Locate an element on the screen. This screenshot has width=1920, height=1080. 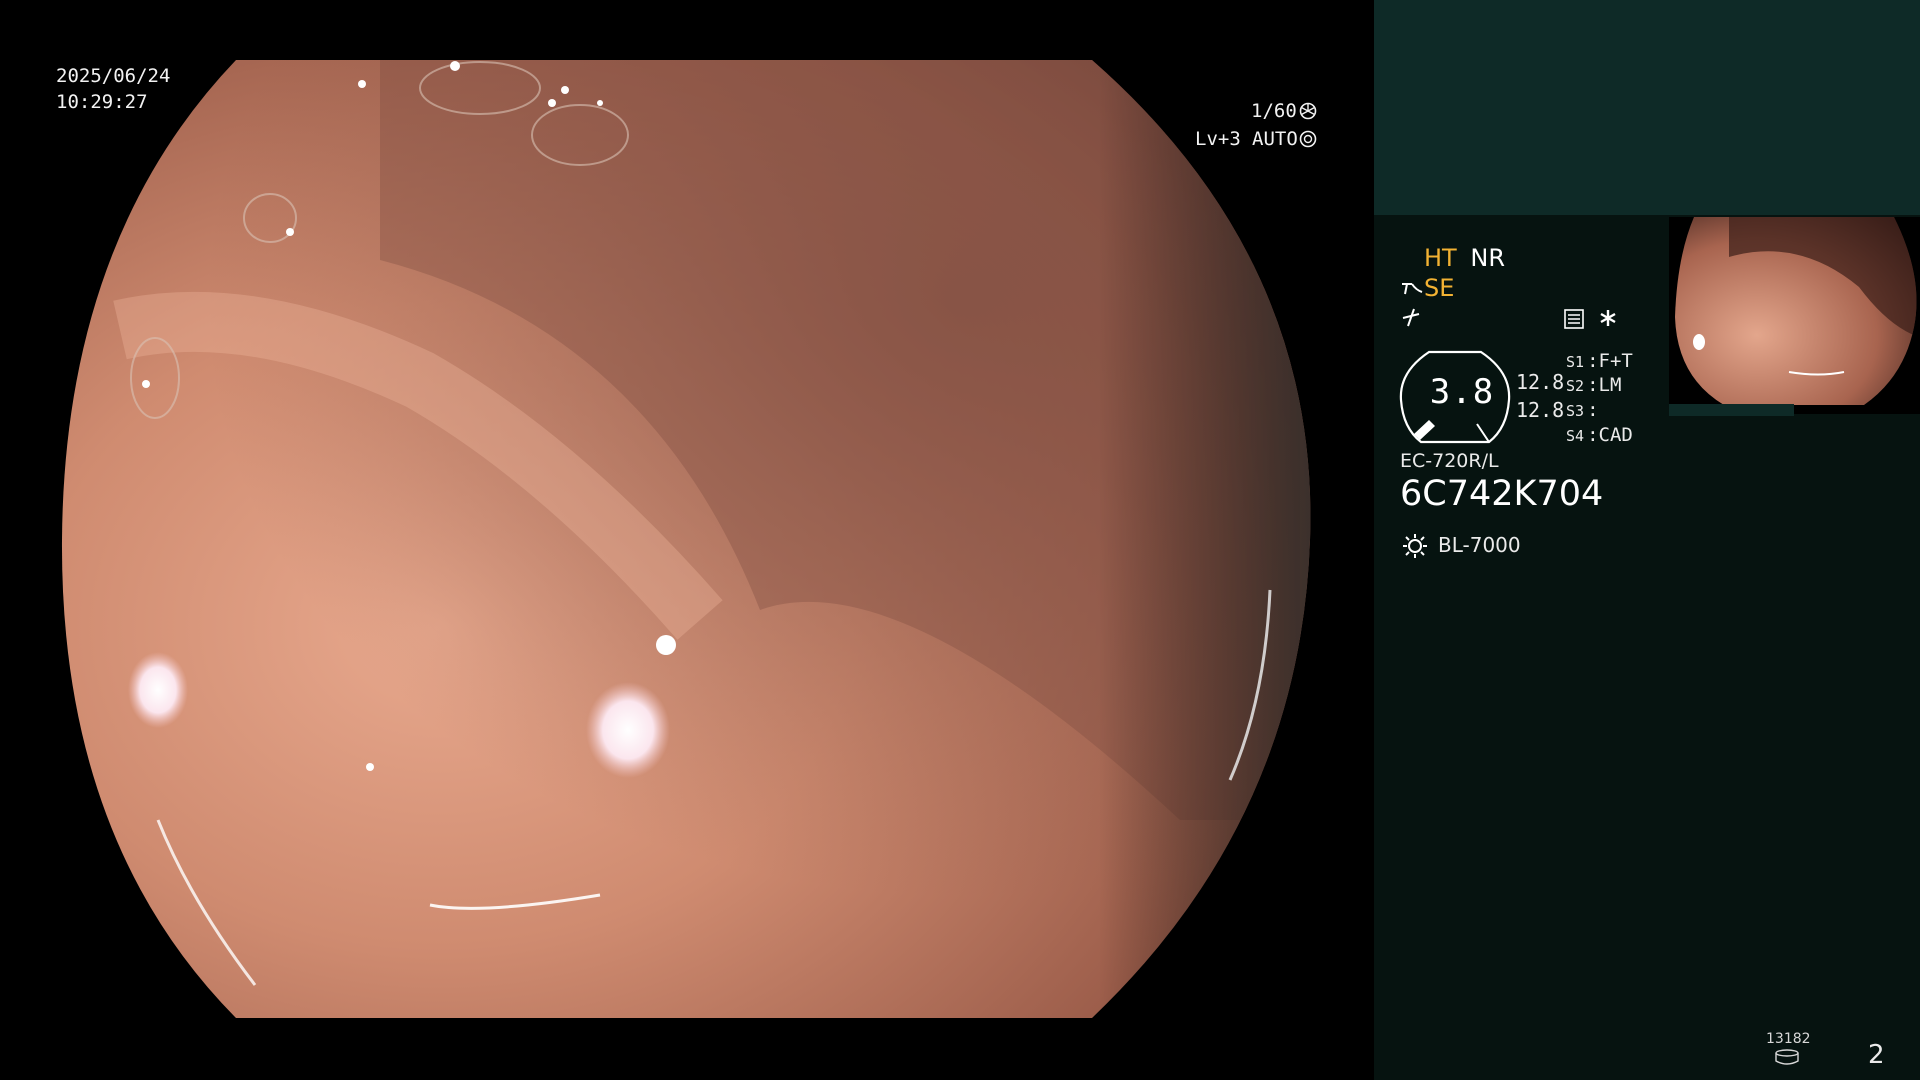
se-mode-label-wrap: SE is located at coordinates (1439, 288).